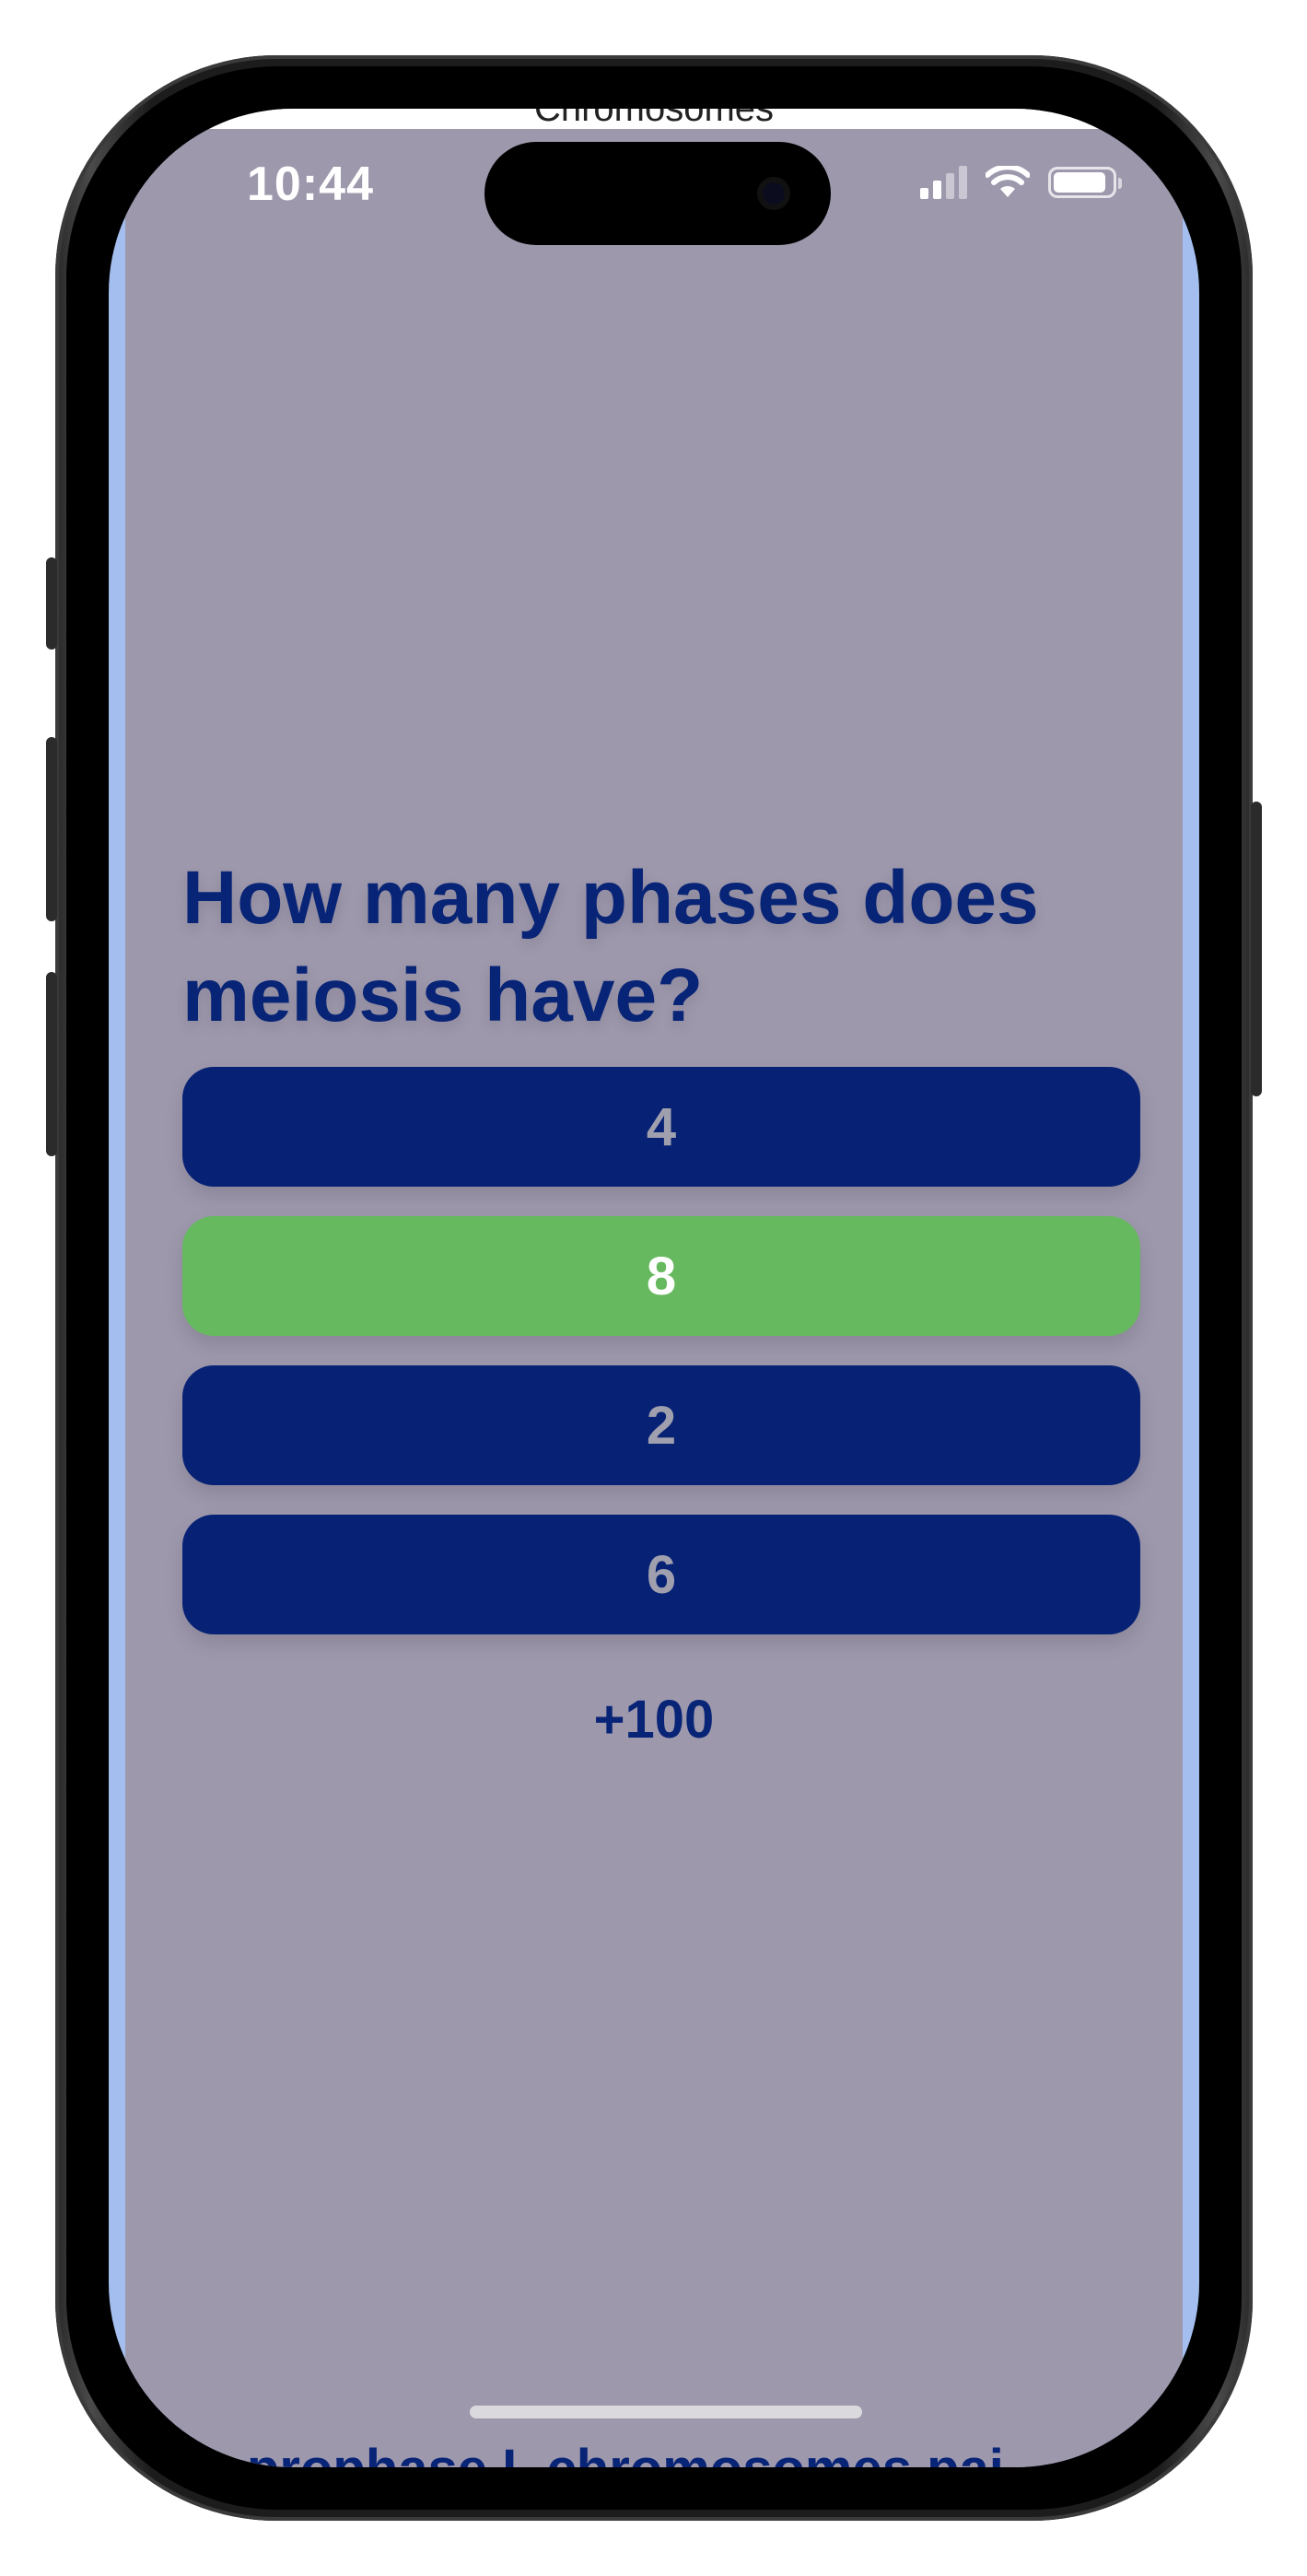  Describe the element at coordinates (944, 182) in the screenshot. I see `cellular-signal-icon` at that location.